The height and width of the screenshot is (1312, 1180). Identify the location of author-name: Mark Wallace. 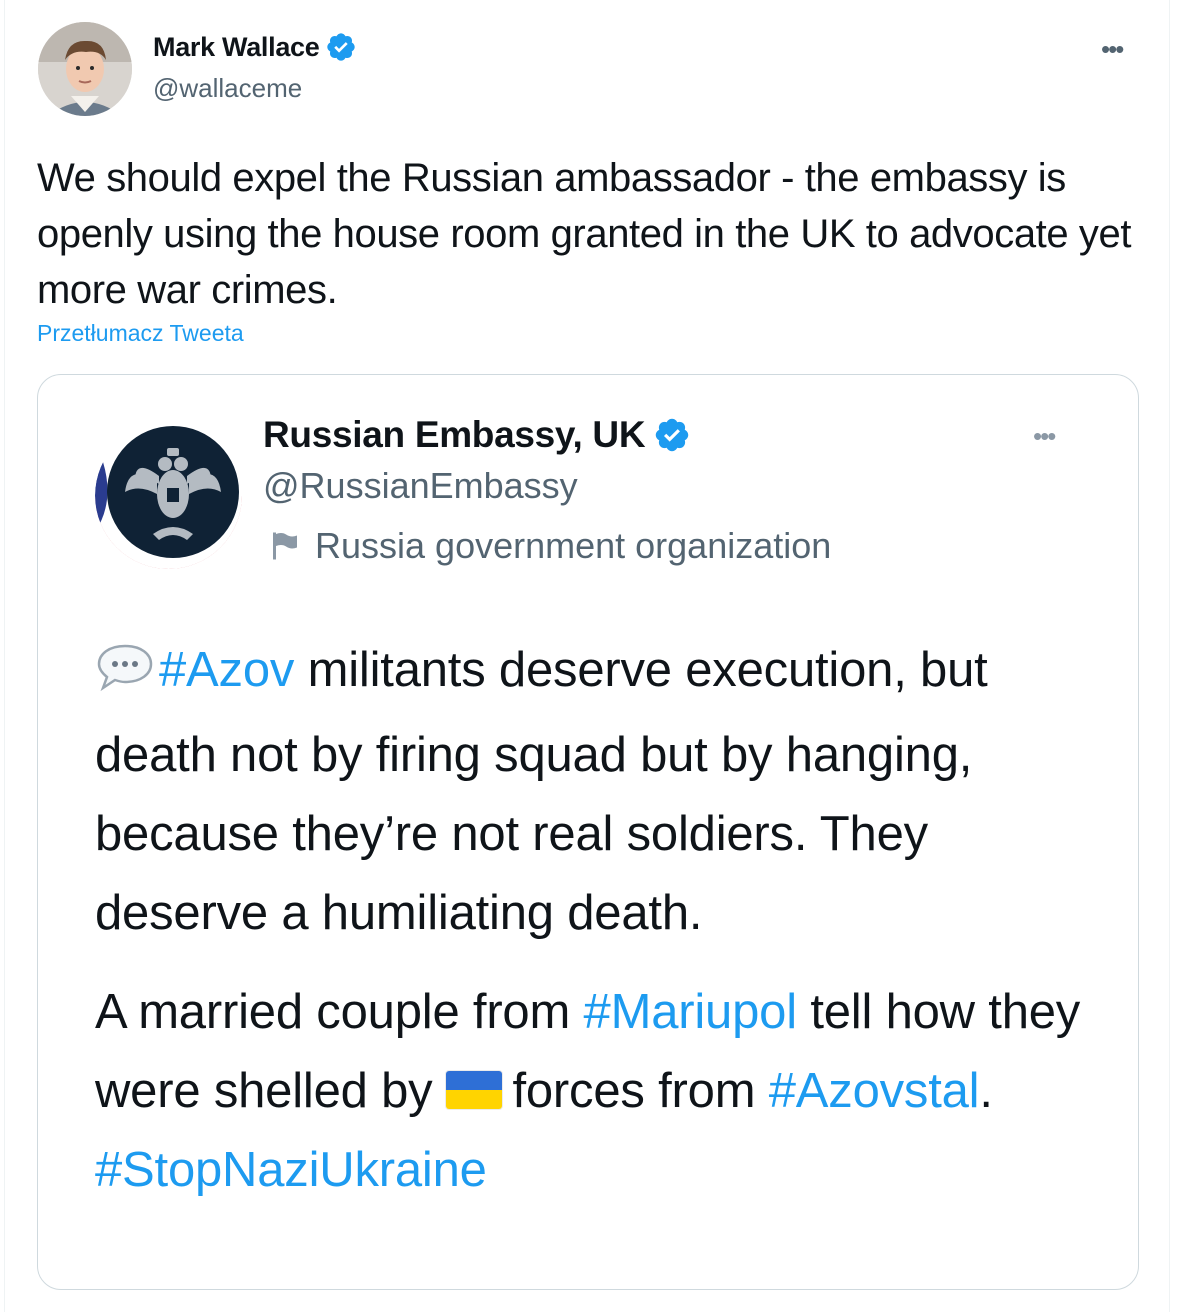
(236, 47).